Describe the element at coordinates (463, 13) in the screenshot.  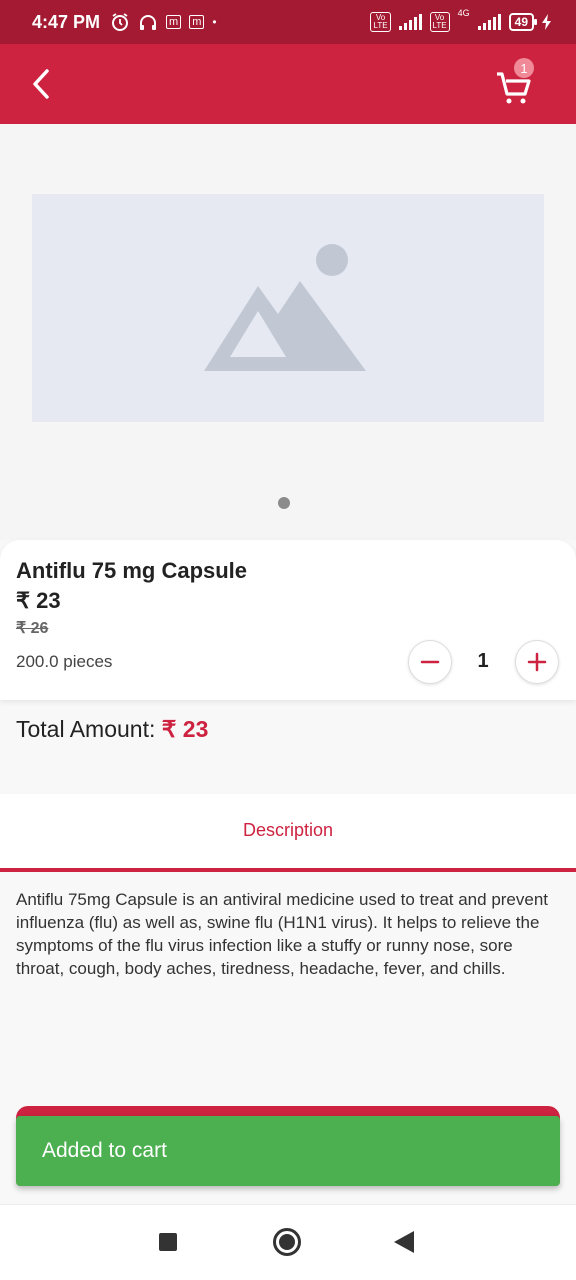
I see `network-type: 4G` at that location.